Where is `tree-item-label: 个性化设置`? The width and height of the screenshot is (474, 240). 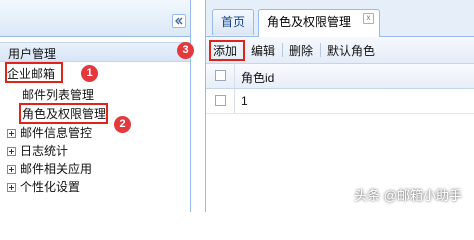 tree-item-label: 个性化设置 is located at coordinates (50, 187).